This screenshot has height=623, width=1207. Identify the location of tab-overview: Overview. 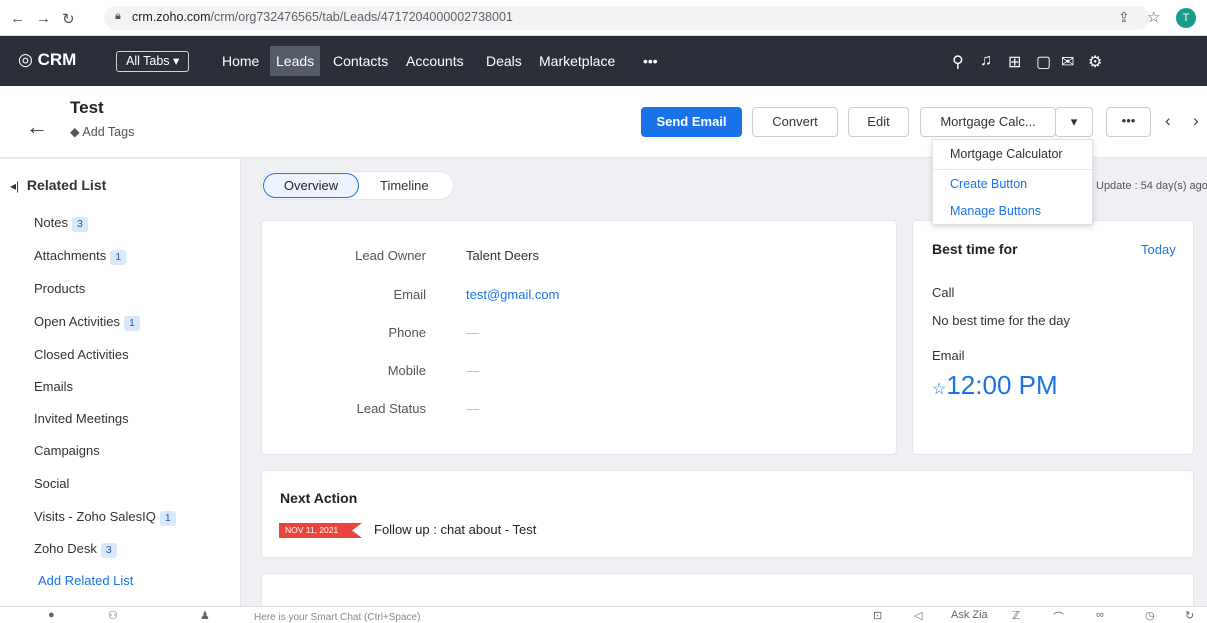
(311, 185).